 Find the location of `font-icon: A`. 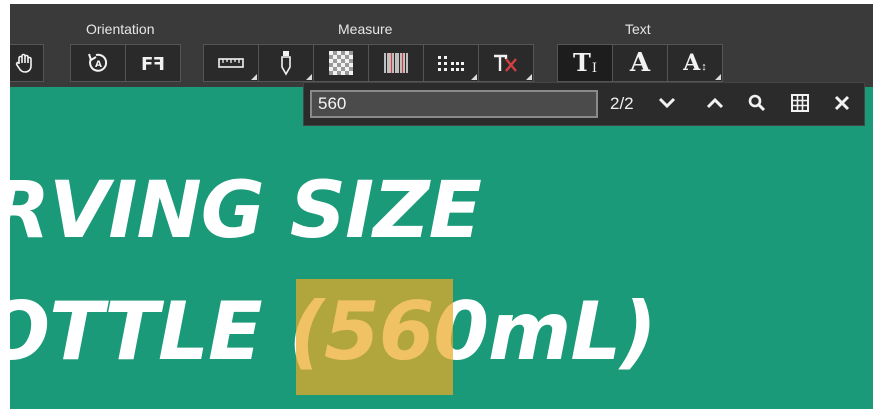

font-icon: A is located at coordinates (640, 63).